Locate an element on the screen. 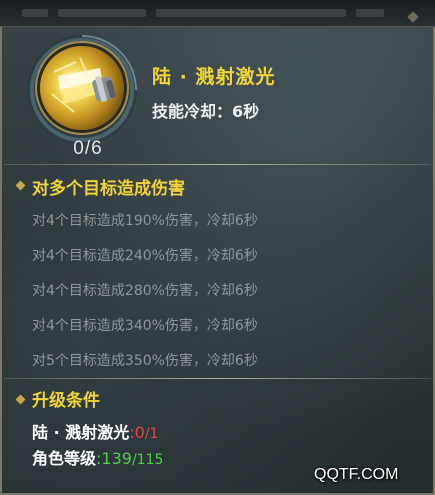 This screenshot has width=435, height=495. header-ornament-bar is located at coordinates (102, 13).